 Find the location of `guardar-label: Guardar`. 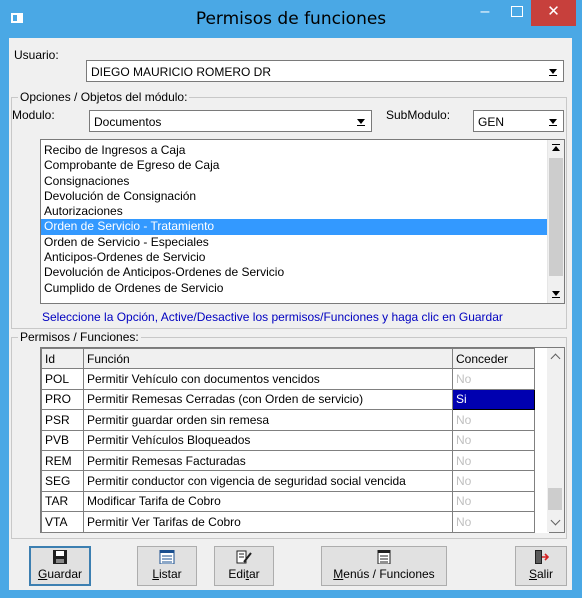

guardar-label: Guardar is located at coordinates (60, 574).